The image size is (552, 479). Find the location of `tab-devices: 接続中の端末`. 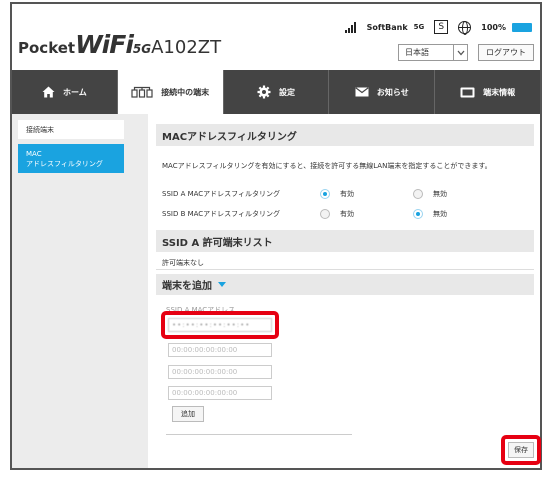

tab-devices: 接続中の端末 is located at coordinates (170, 92).